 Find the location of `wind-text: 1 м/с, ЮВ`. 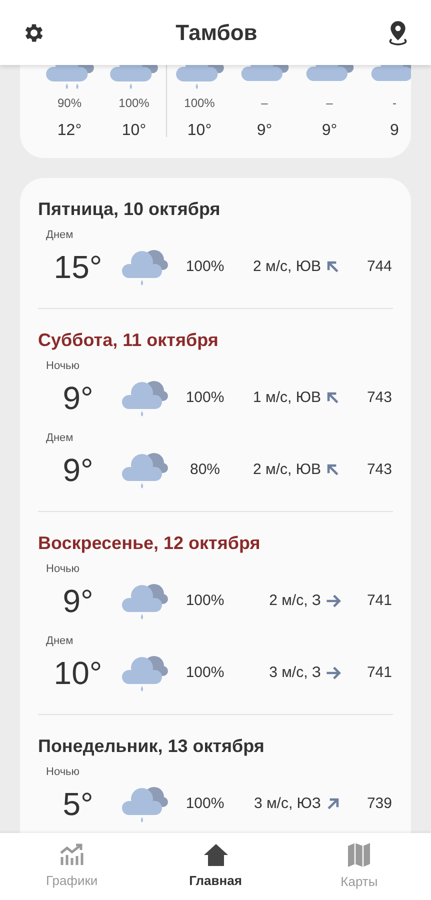

wind-text: 1 м/с, ЮВ is located at coordinates (287, 398).